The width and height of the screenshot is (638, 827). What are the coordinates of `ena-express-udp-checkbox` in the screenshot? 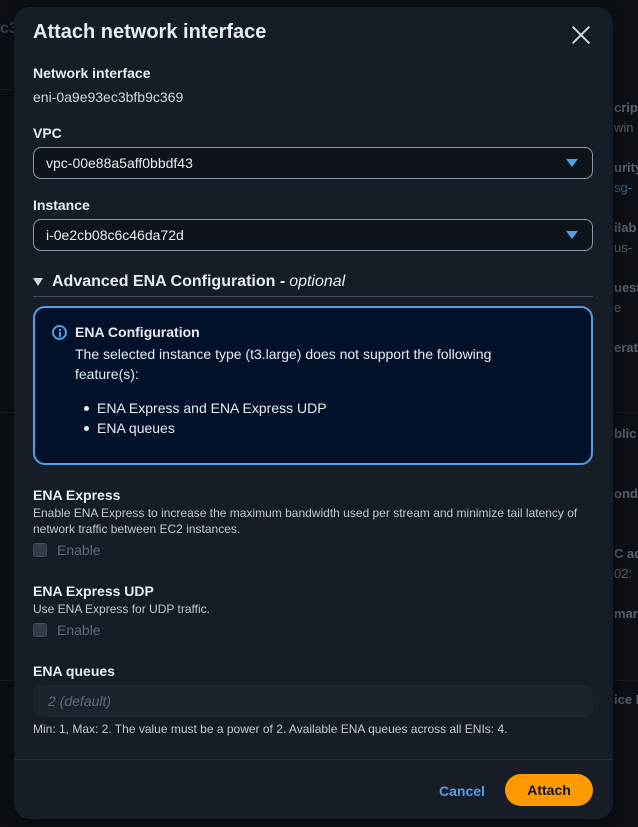 It's located at (40, 630).